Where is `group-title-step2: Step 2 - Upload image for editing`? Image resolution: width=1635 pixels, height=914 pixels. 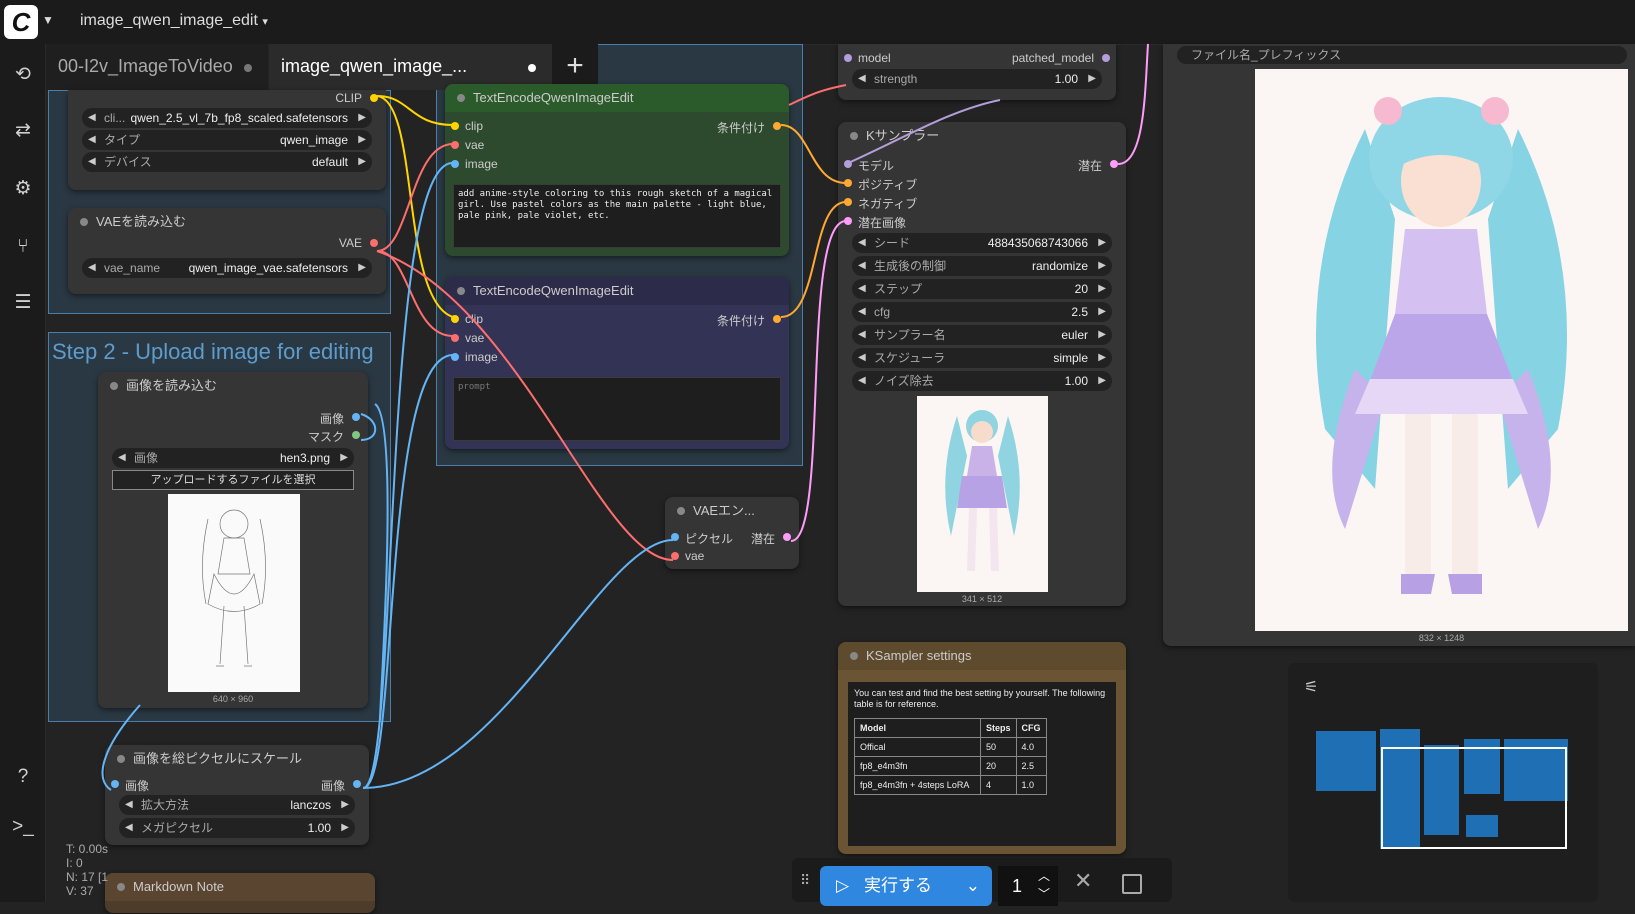 group-title-step2: Step 2 - Upload image for editing is located at coordinates (213, 351).